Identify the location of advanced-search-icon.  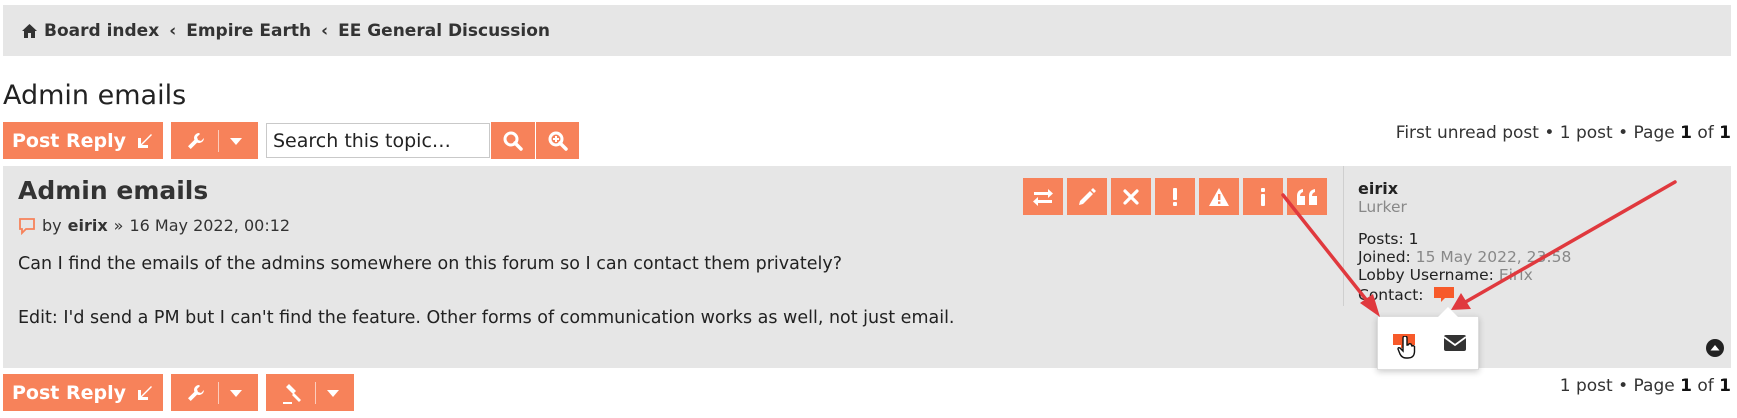
(558, 141).